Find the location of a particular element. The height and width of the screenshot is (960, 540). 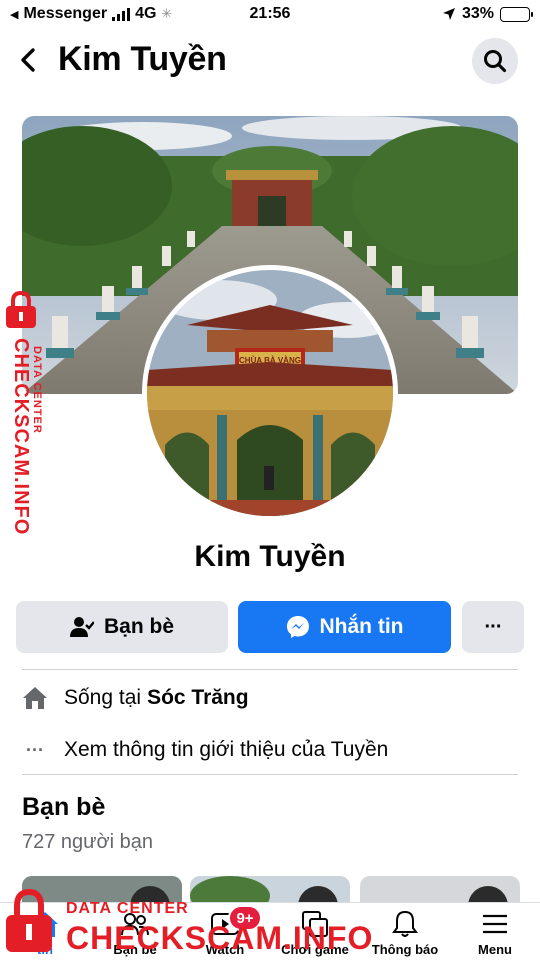

tab-notifications: Thông báo is located at coordinates (405, 931).